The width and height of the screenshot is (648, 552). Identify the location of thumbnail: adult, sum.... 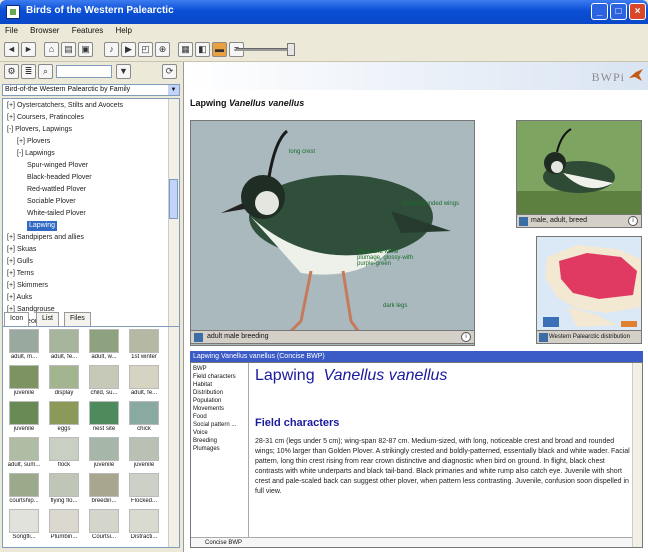
(24, 456).